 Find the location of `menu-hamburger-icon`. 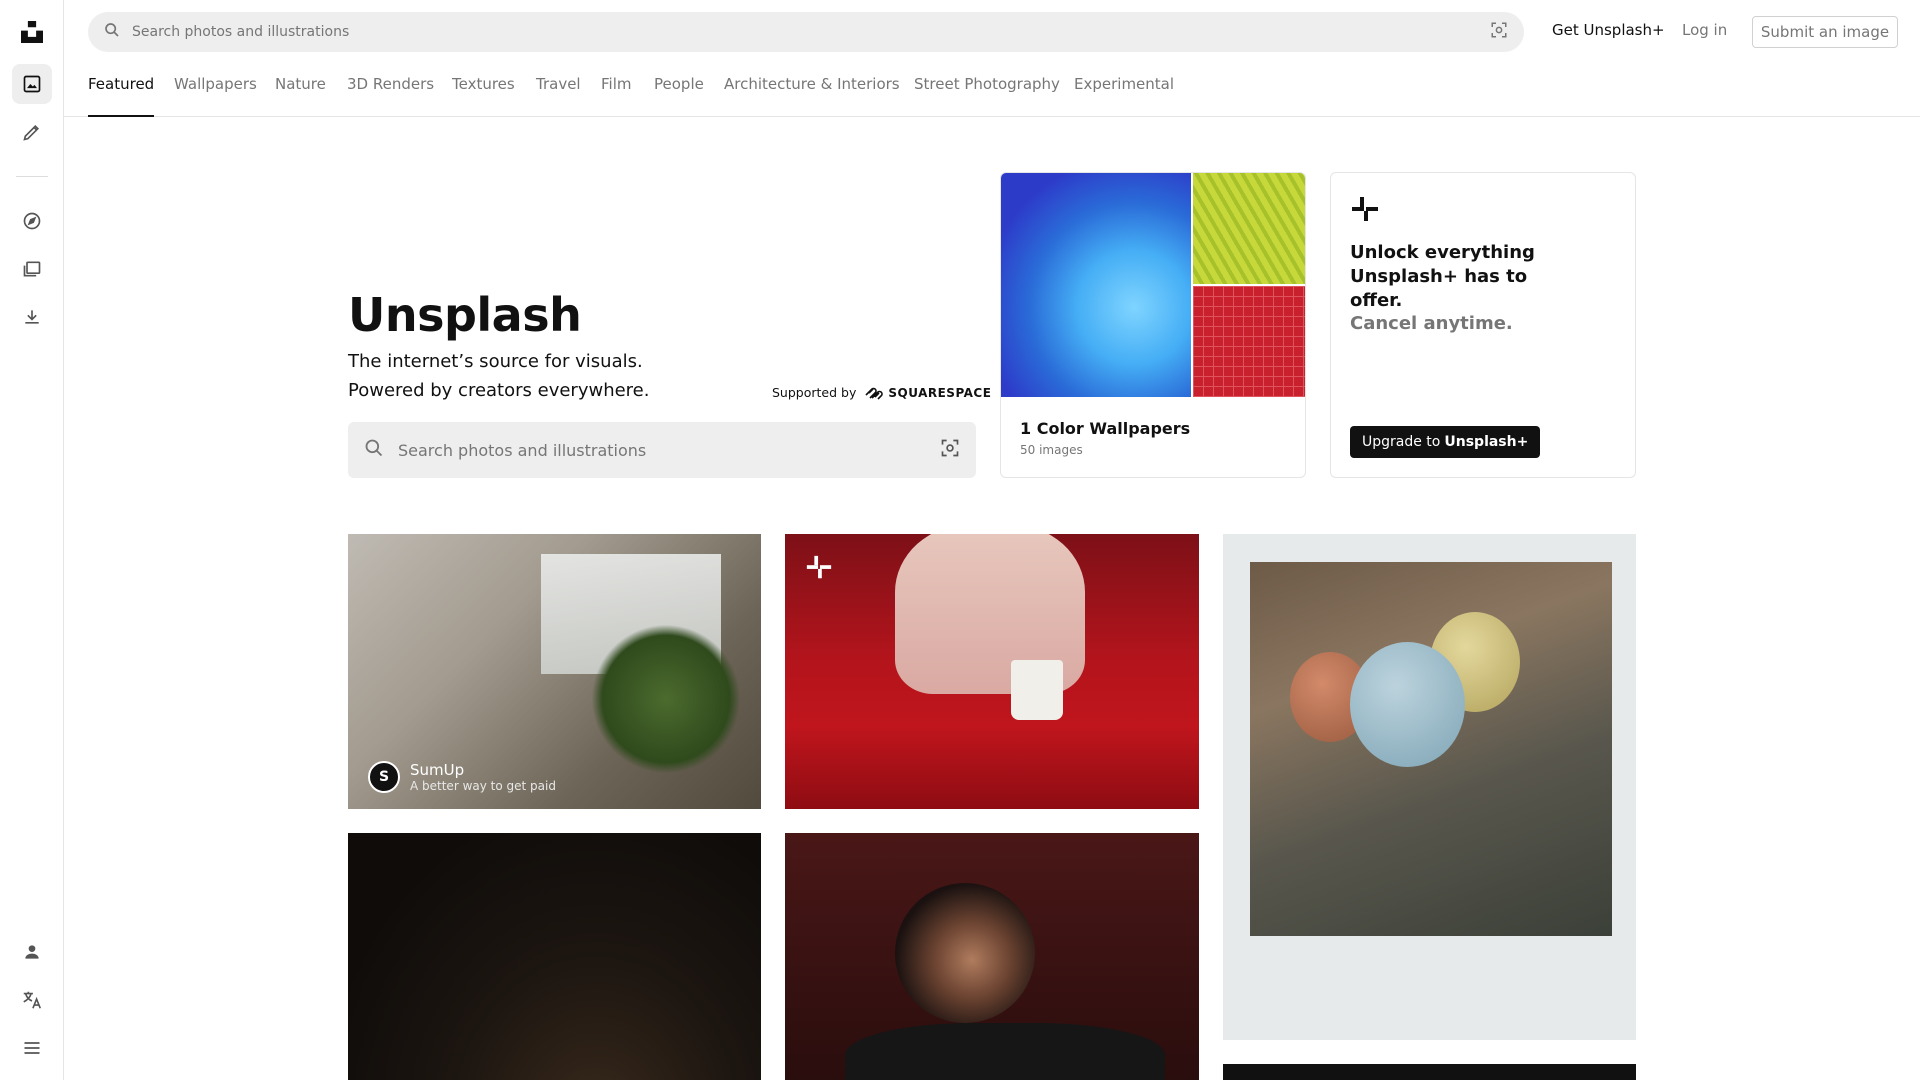

menu-hamburger-icon is located at coordinates (32, 1048).